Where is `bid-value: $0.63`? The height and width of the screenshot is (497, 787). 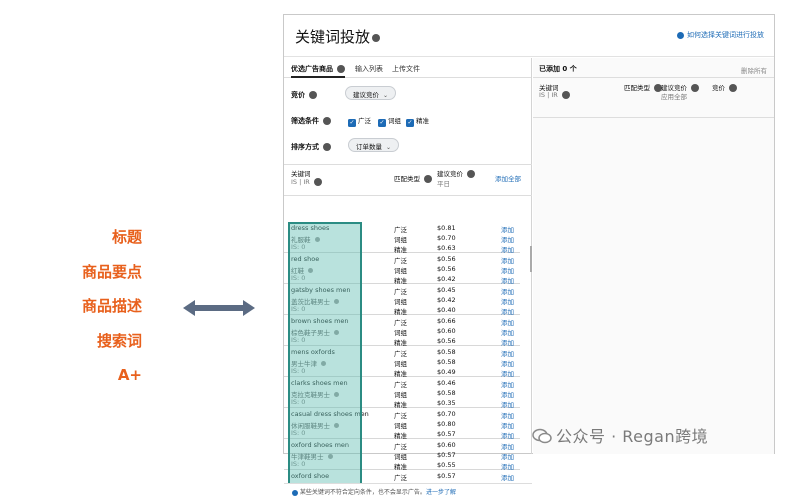
bid-value: $0.63 is located at coordinates (446, 248).